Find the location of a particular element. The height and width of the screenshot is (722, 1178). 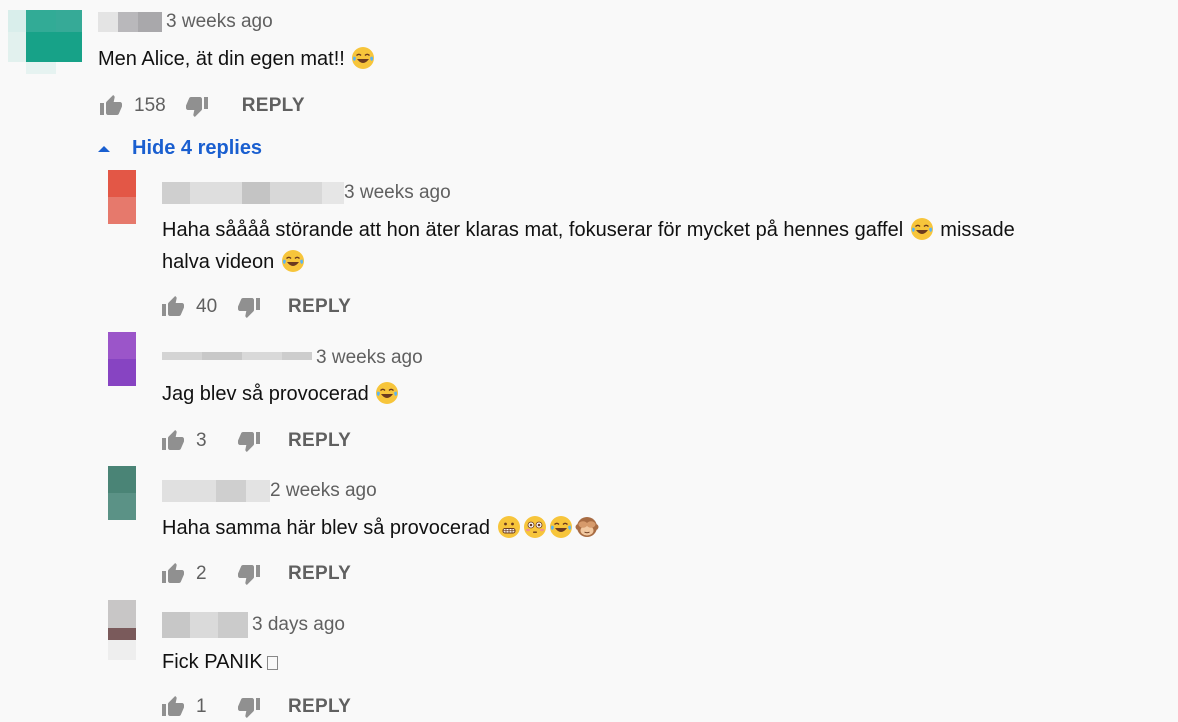

see-no-evil-monkey-icon is located at coordinates (587, 527).